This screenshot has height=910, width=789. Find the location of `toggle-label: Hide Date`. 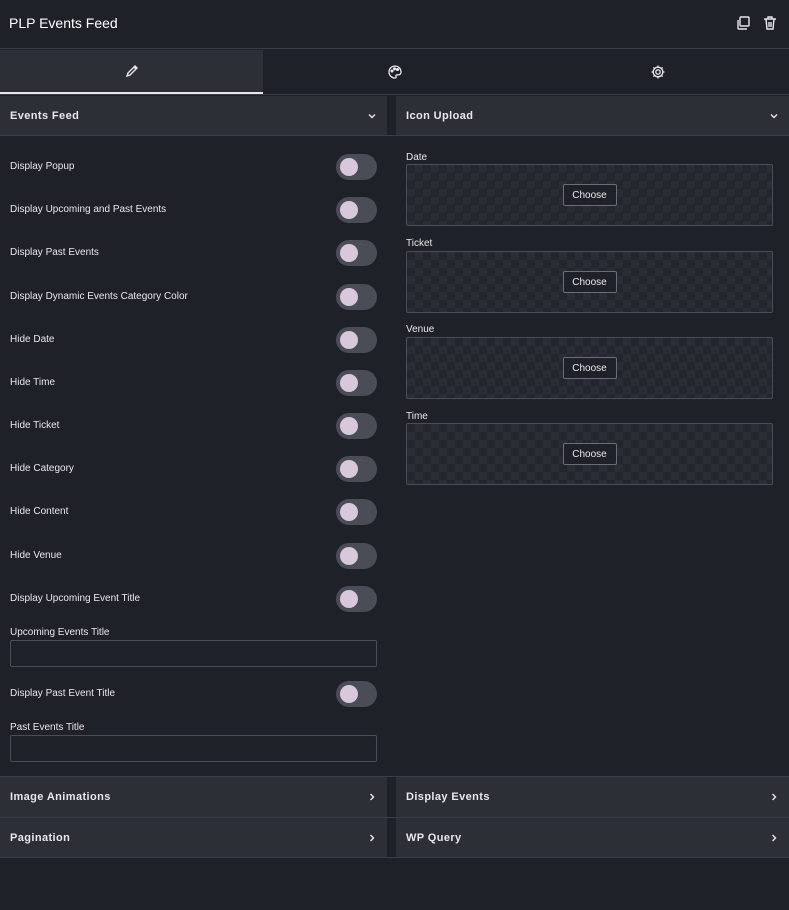

toggle-label: Hide Date is located at coordinates (32, 339).